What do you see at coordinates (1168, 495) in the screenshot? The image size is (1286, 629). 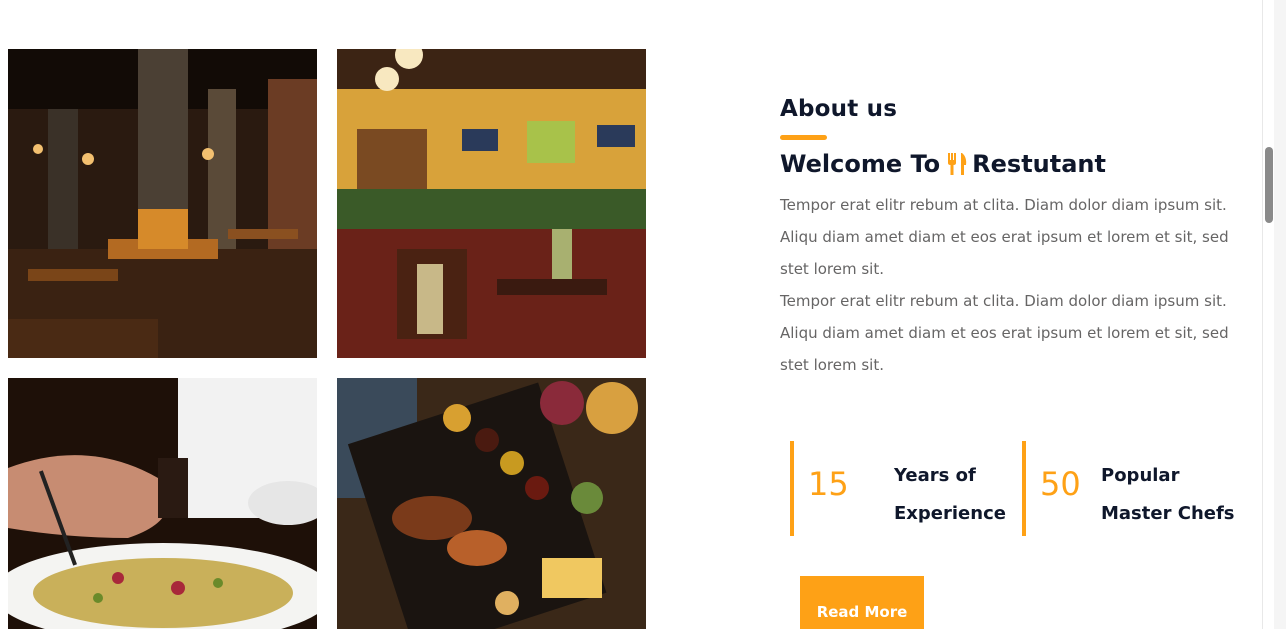 I see `stat-label: Popular Master Chefs` at bounding box center [1168, 495].